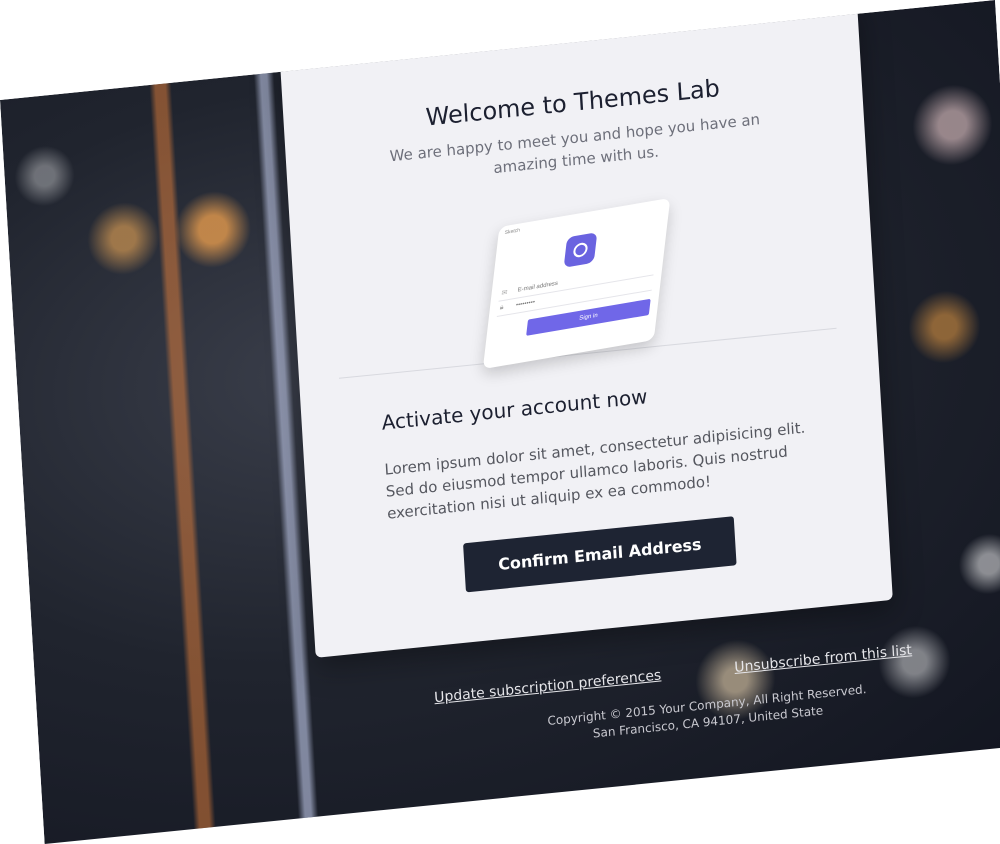 The height and width of the screenshot is (844, 1000). Describe the element at coordinates (580, 250) in the screenshot. I see `clock-icon` at that location.